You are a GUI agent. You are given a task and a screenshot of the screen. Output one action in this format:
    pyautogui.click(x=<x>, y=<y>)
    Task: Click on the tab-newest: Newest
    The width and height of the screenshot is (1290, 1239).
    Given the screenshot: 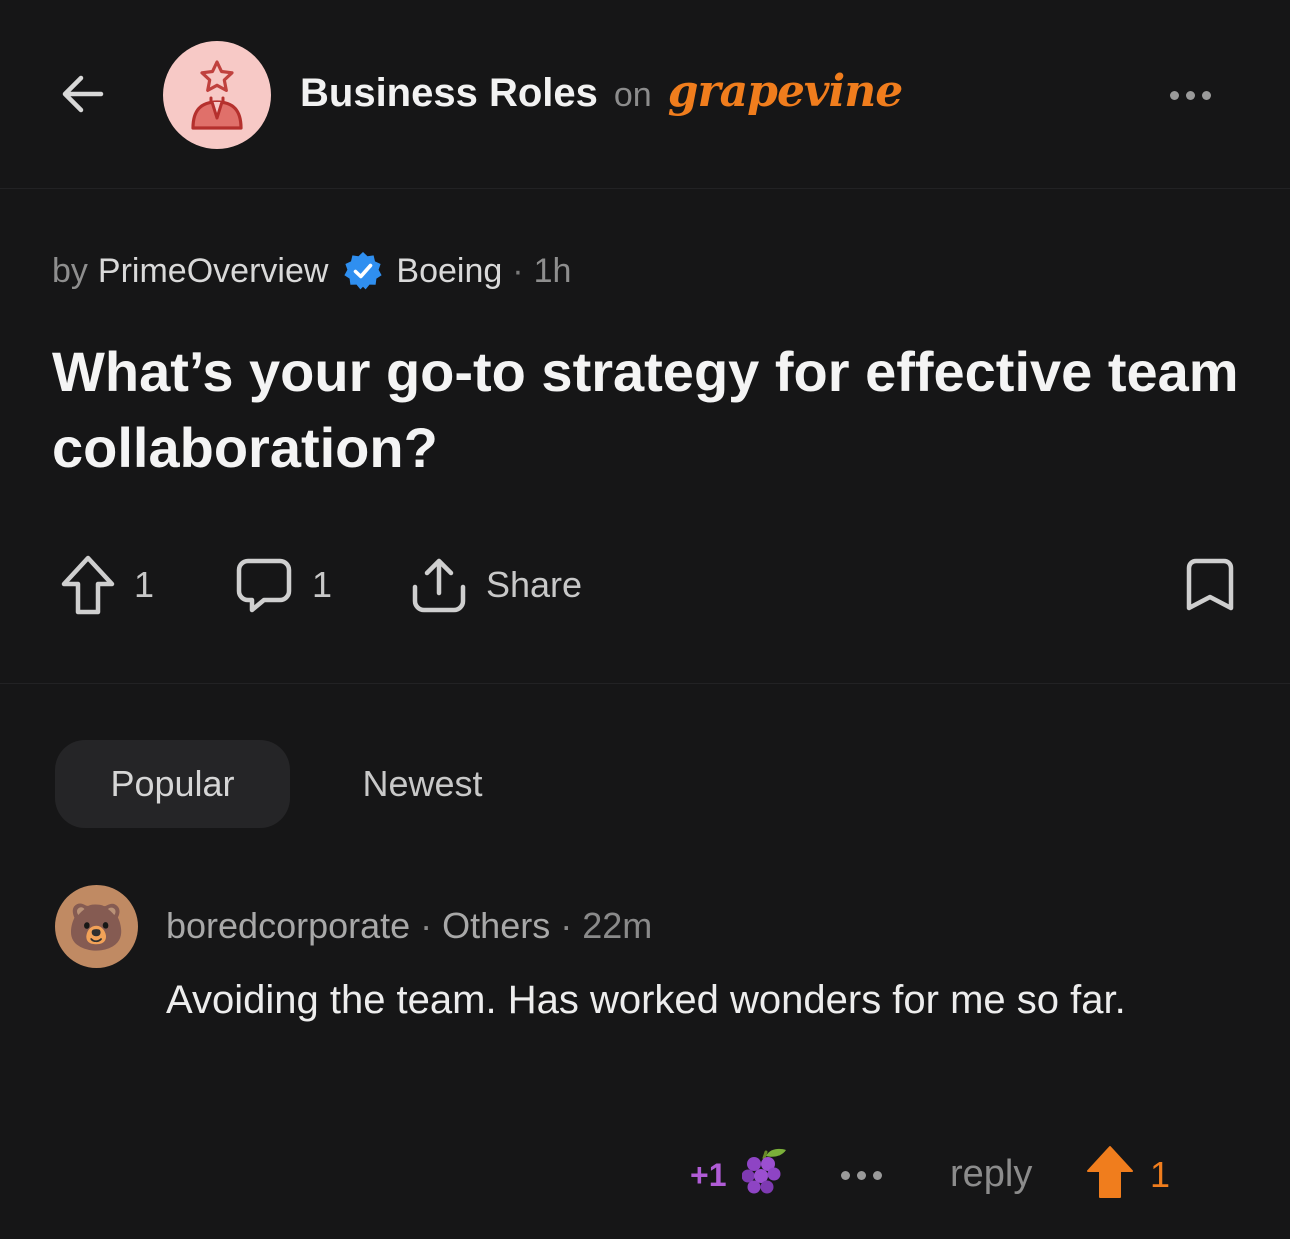 What is the action you would take?
    pyautogui.click(x=422, y=784)
    